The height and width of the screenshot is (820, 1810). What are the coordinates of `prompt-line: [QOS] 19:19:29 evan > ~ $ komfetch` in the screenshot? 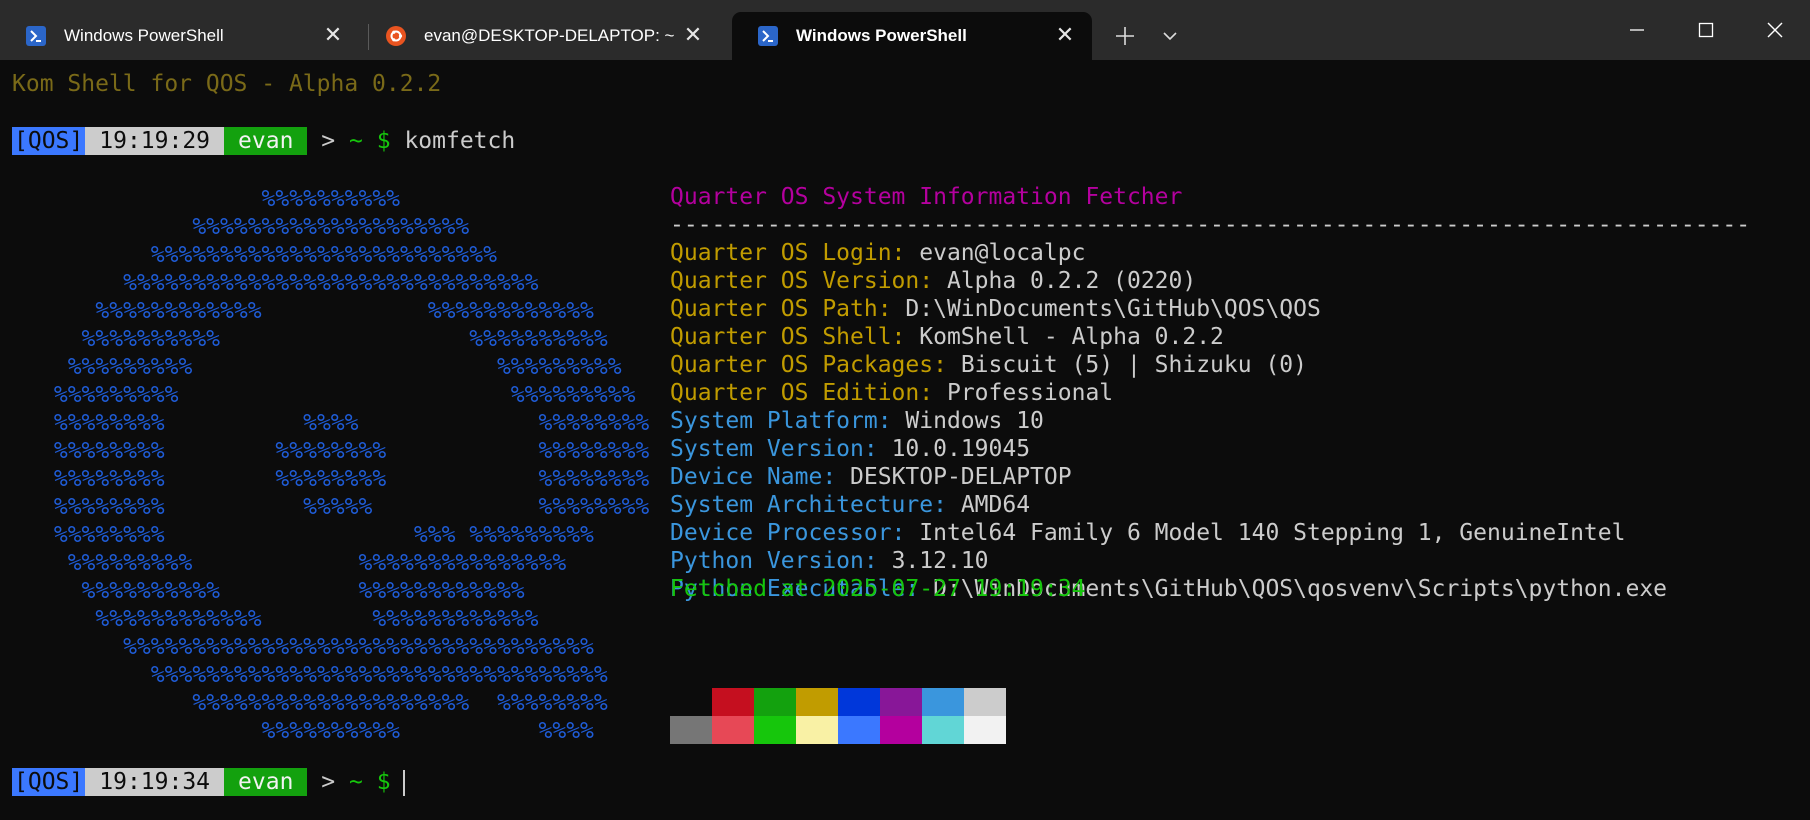 It's located at (263, 141).